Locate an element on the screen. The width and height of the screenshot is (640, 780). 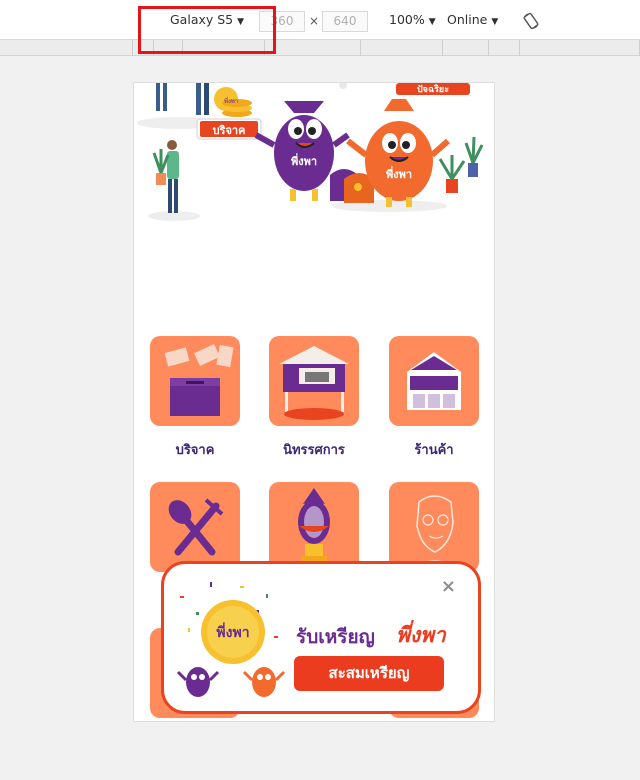
menu-tile-exhibition is located at coordinates (314, 381).